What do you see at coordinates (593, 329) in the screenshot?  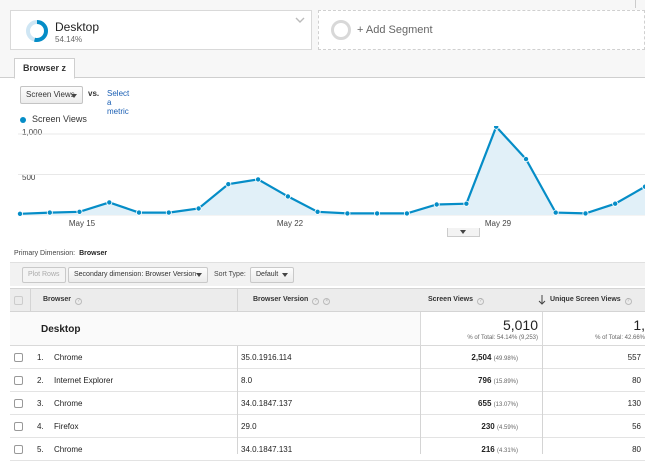 I see `summary-unique-views: 1, % of Total: 42.66%` at bounding box center [593, 329].